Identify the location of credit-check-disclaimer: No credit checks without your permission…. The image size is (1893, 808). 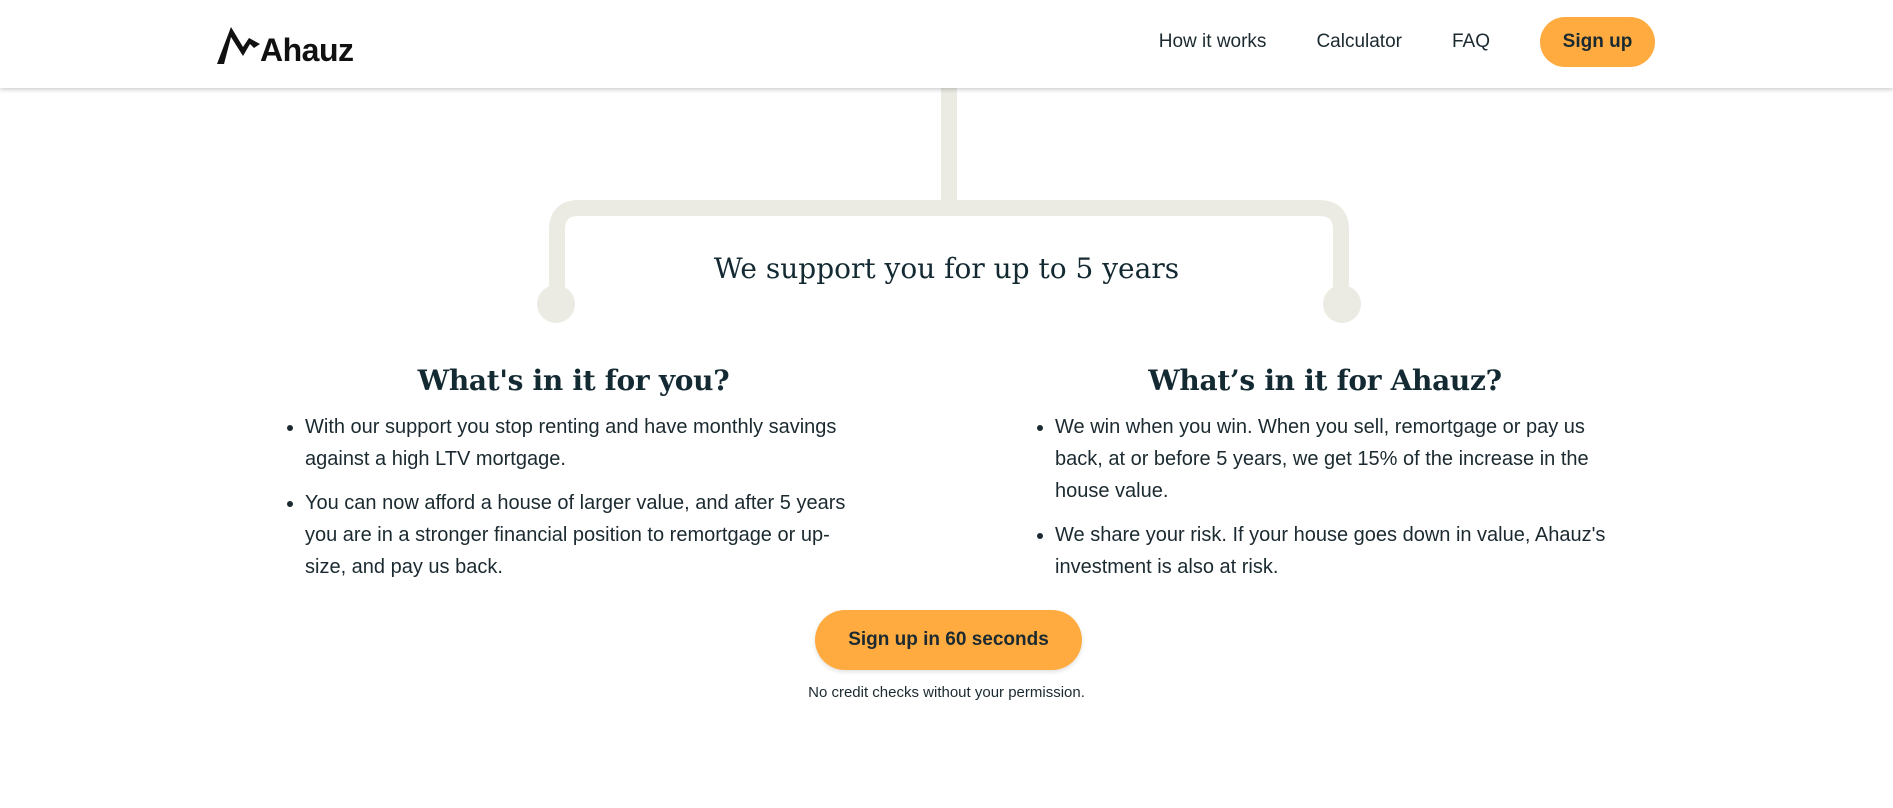
(946, 692).